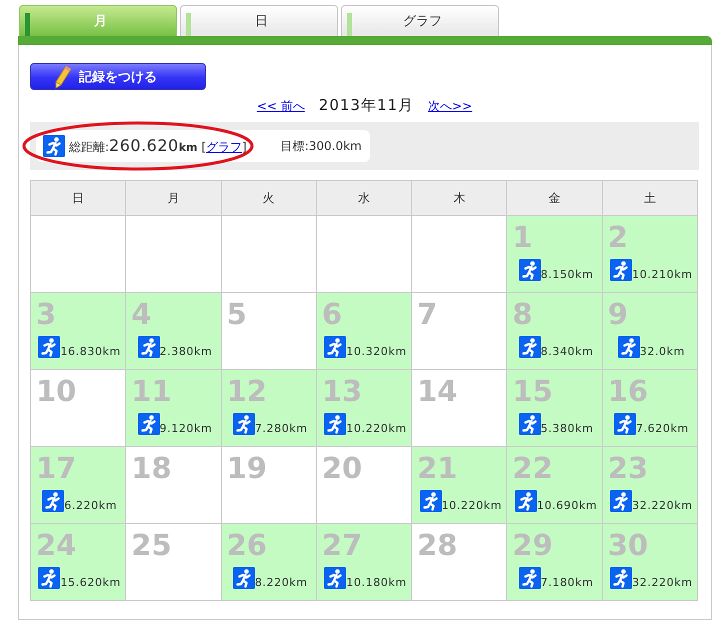  Describe the element at coordinates (650, 198) in the screenshot. I see `weekday-header: 土` at that location.